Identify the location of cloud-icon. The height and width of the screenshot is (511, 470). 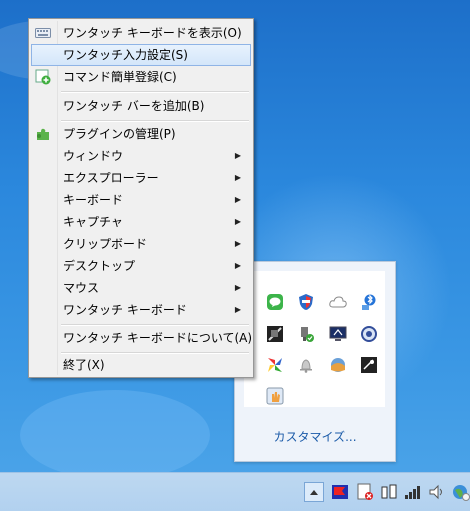
(338, 302).